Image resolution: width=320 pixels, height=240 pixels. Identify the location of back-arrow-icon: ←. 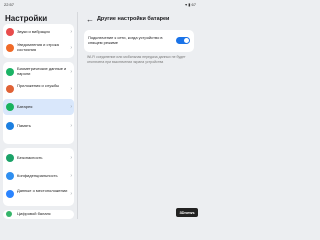
(90, 19).